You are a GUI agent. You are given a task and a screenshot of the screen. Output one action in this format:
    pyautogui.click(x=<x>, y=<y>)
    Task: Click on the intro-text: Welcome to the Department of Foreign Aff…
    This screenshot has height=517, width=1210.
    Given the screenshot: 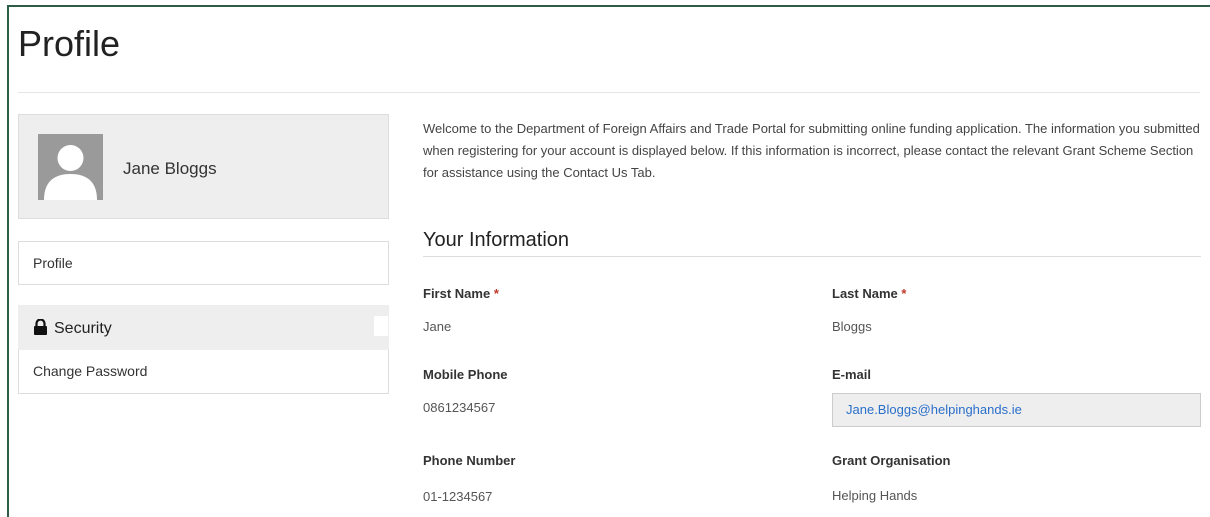 What is the action you would take?
    pyautogui.click(x=811, y=150)
    